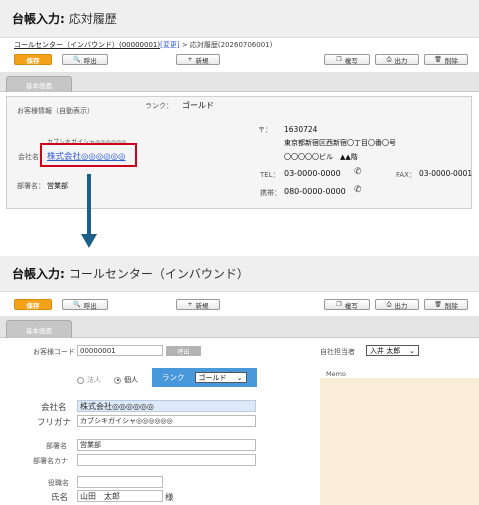  Describe the element at coordinates (389, 59) in the screenshot. I see `printer-icon: ⎙` at that location.